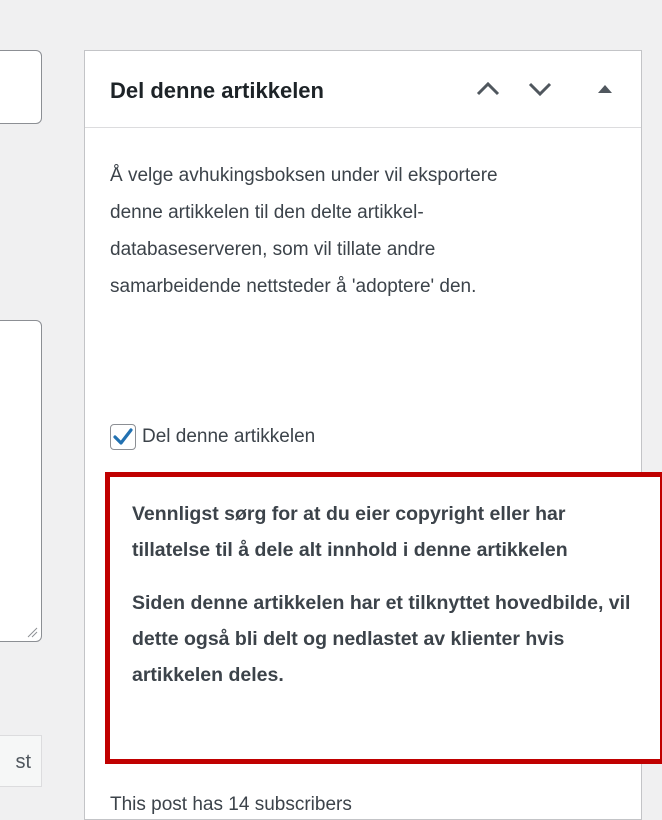  What do you see at coordinates (21, 761) in the screenshot?
I see `left-action-button: st` at bounding box center [21, 761].